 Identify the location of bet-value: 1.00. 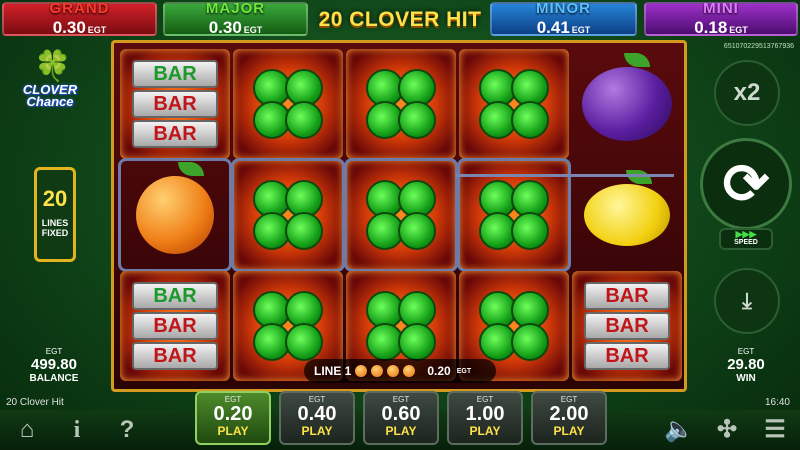
(485, 414).